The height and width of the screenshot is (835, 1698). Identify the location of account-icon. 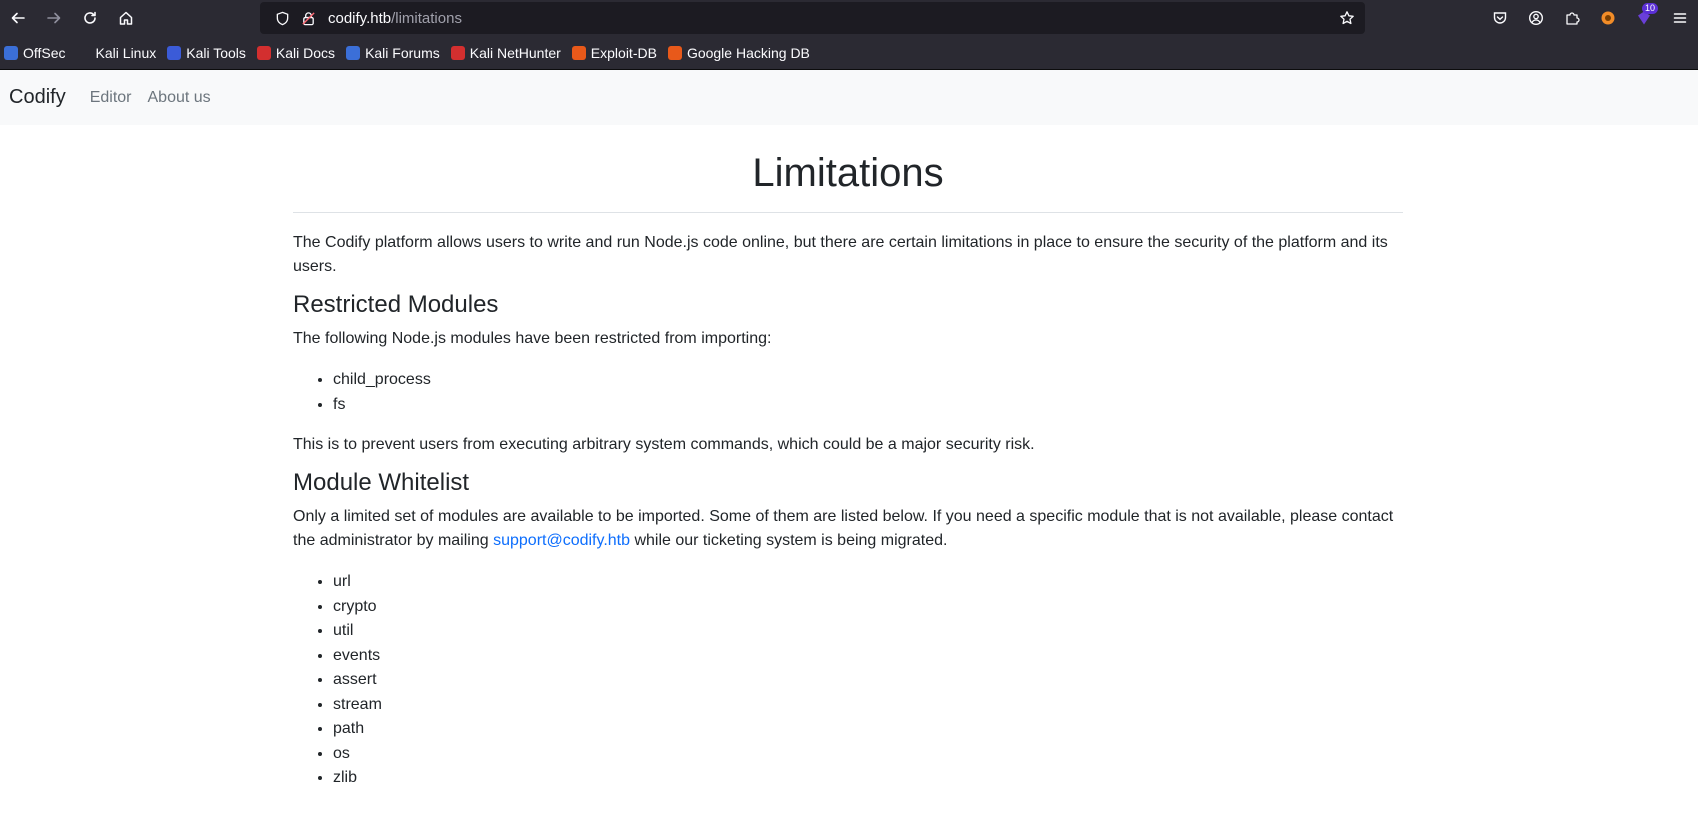
(1536, 18).